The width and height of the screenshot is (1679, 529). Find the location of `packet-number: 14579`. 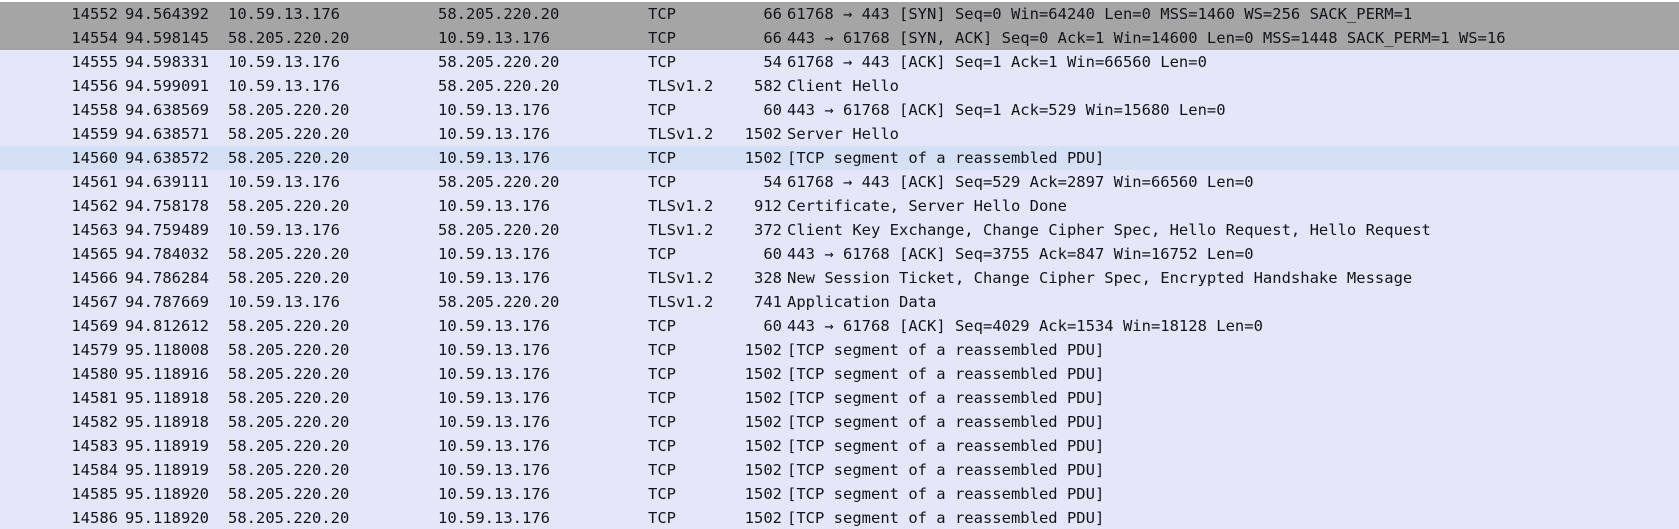

packet-number: 14579 is located at coordinates (94, 350).